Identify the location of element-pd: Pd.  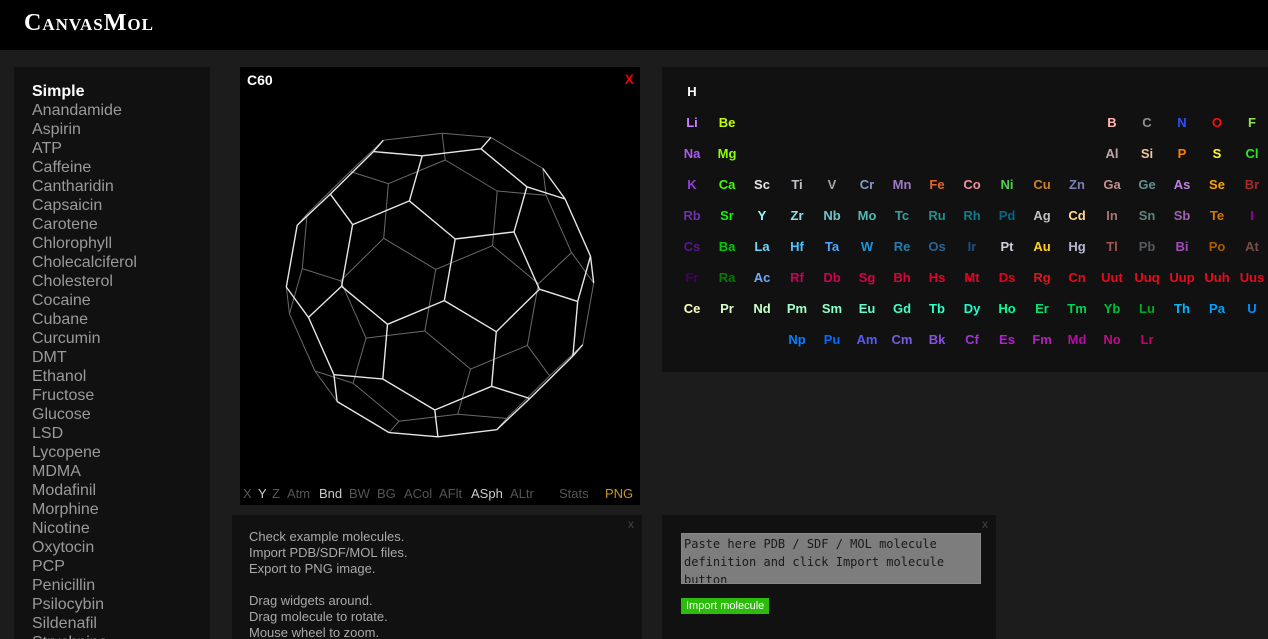
(1007, 215).